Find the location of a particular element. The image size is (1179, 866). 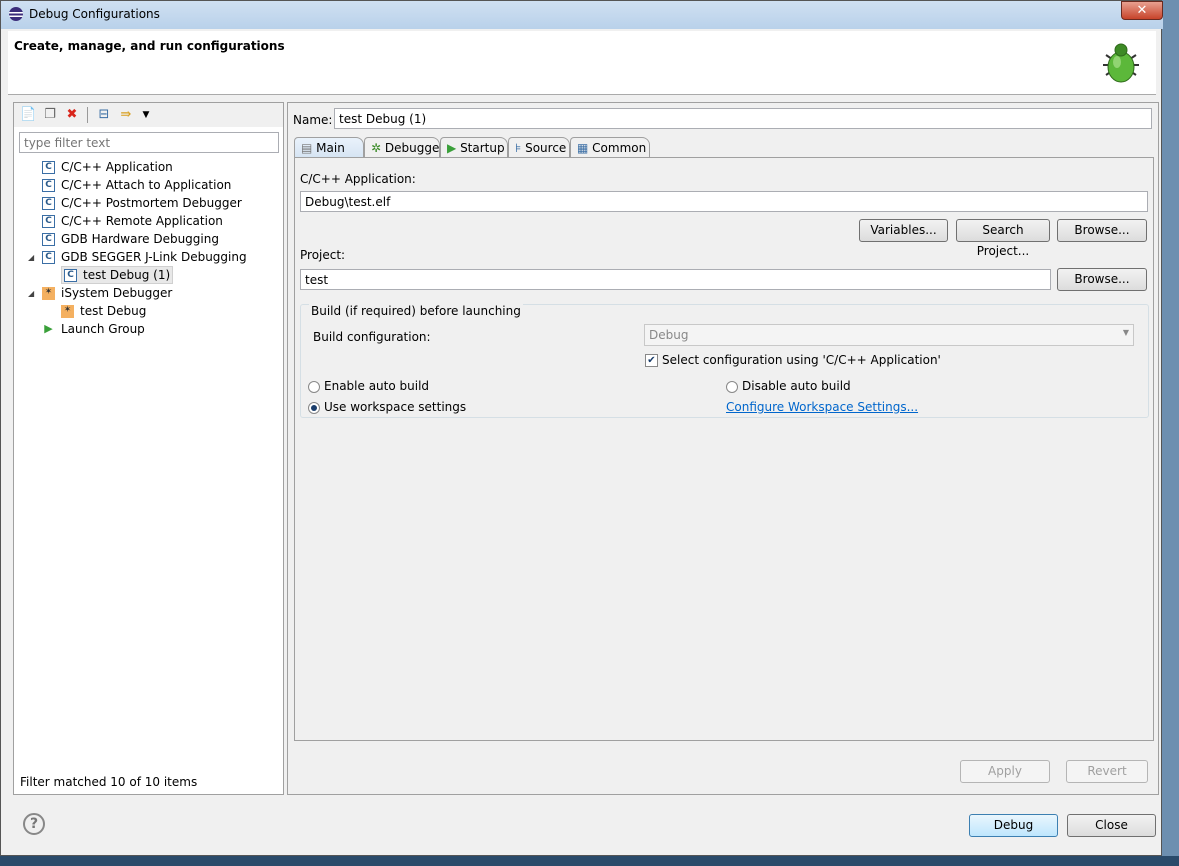

disable-auto-build-radio: Disable auto build is located at coordinates (788, 386).